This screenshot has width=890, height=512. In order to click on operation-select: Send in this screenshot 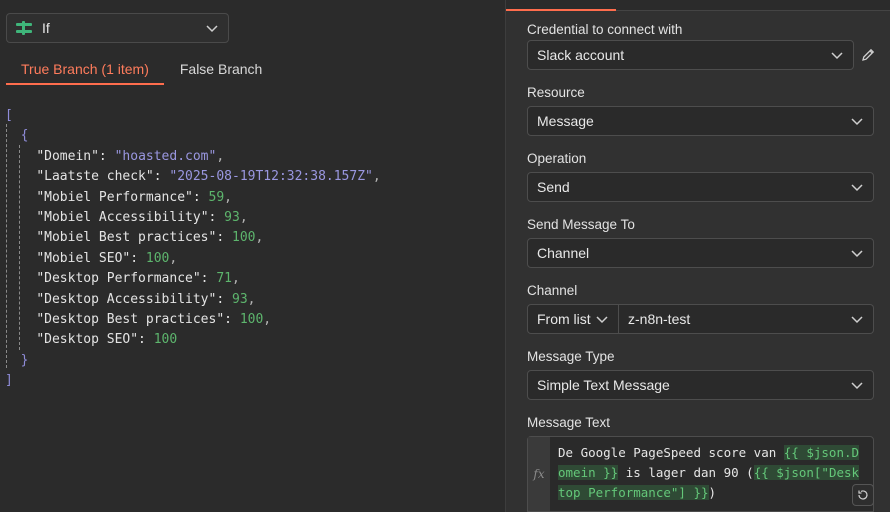, I will do `click(700, 187)`.